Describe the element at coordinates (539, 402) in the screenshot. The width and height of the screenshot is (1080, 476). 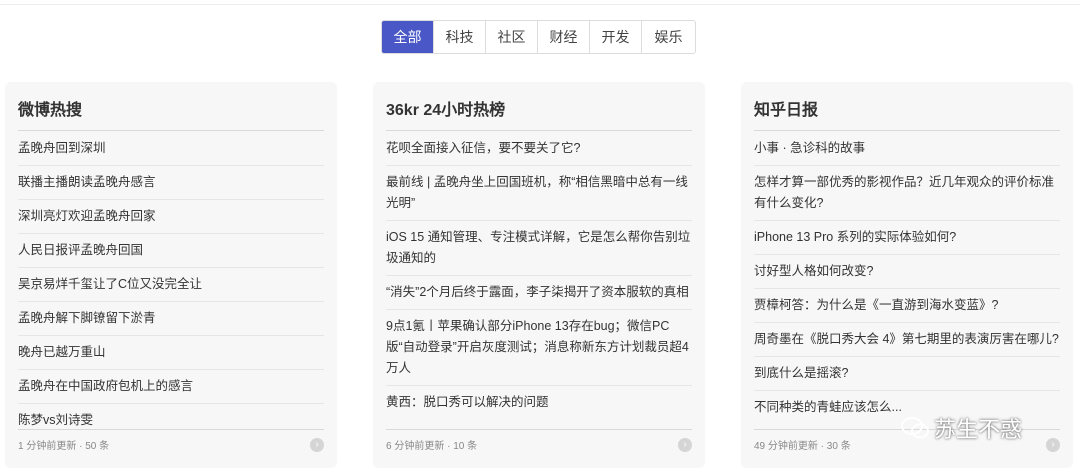
I see `list-item: 黄西：脱口秀可以解决的问题` at that location.